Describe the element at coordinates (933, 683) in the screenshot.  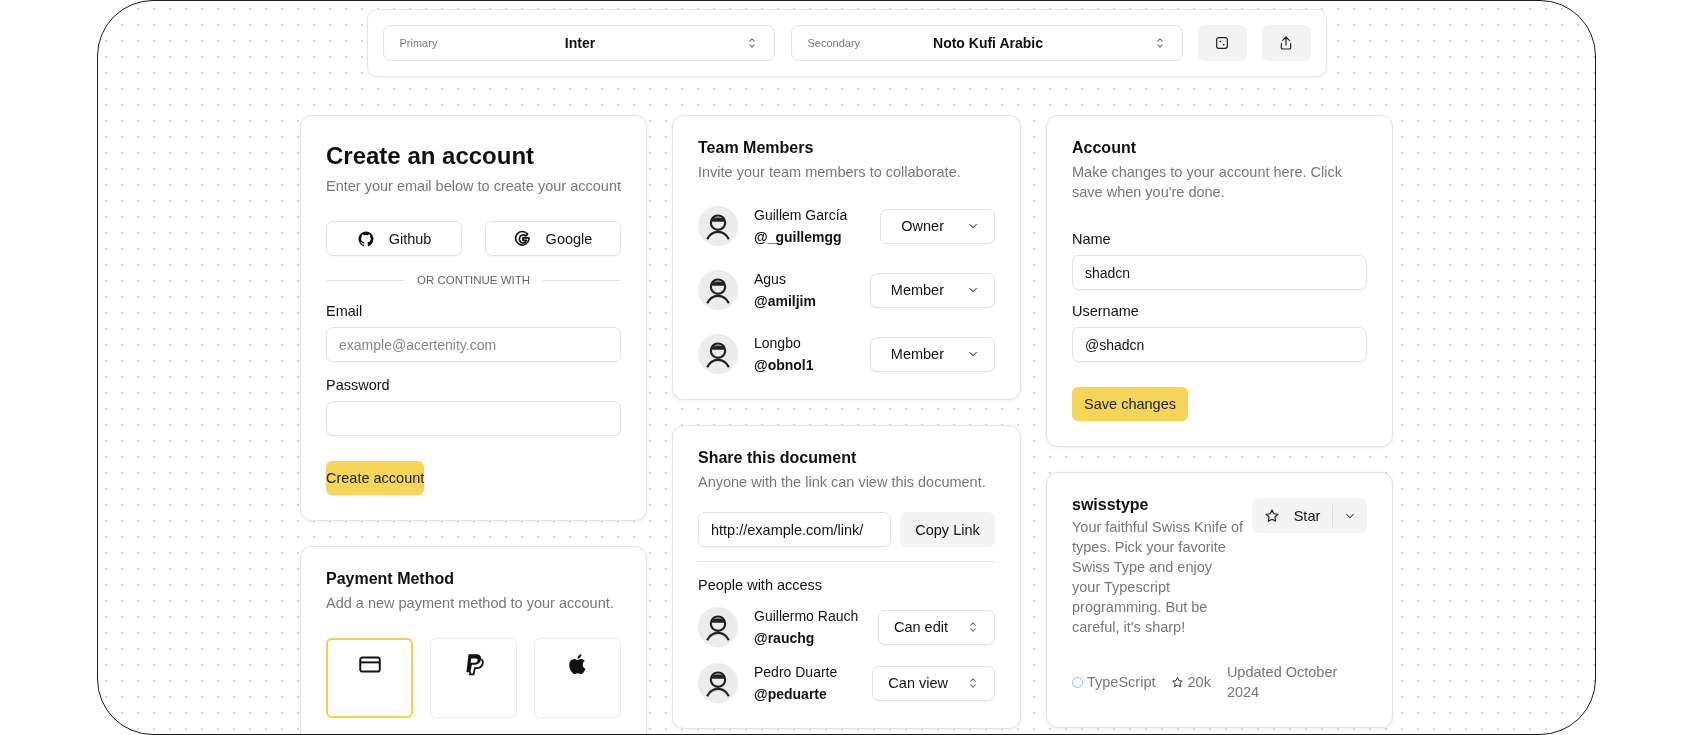
I see `permission-dropdown: Can view` at that location.